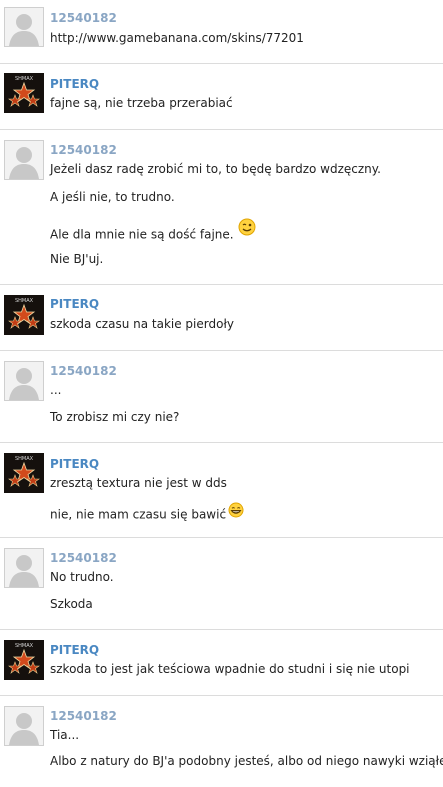  Describe the element at coordinates (247, 229) in the screenshot. I see `wink-emoji-icon` at that location.